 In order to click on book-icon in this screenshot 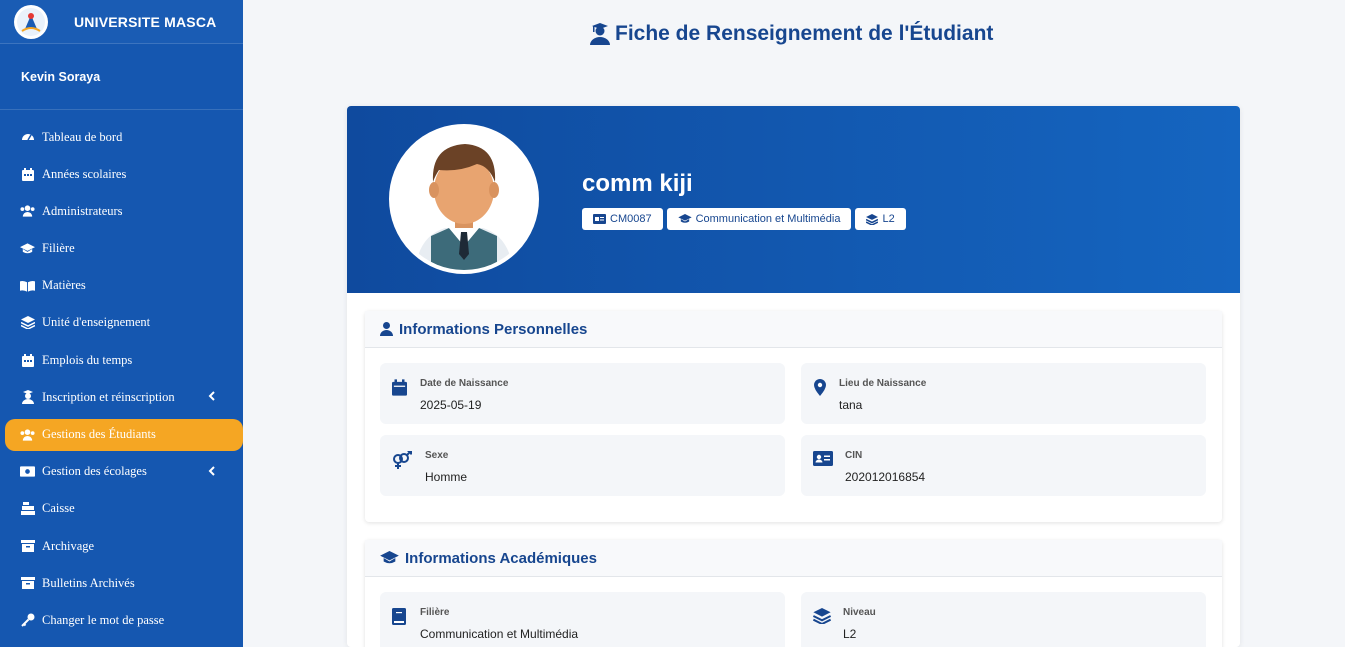, I will do `click(399, 619)`.